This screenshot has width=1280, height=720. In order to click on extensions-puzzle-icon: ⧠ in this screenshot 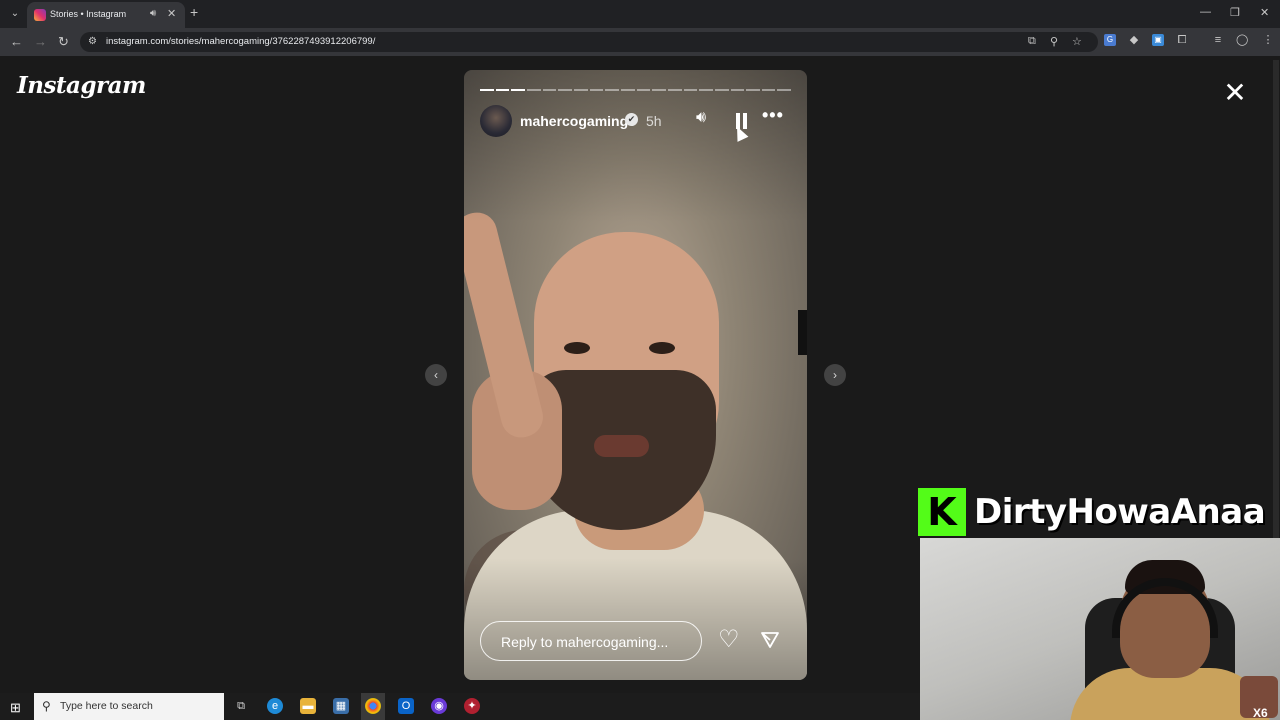, I will do `click(1182, 40)`.